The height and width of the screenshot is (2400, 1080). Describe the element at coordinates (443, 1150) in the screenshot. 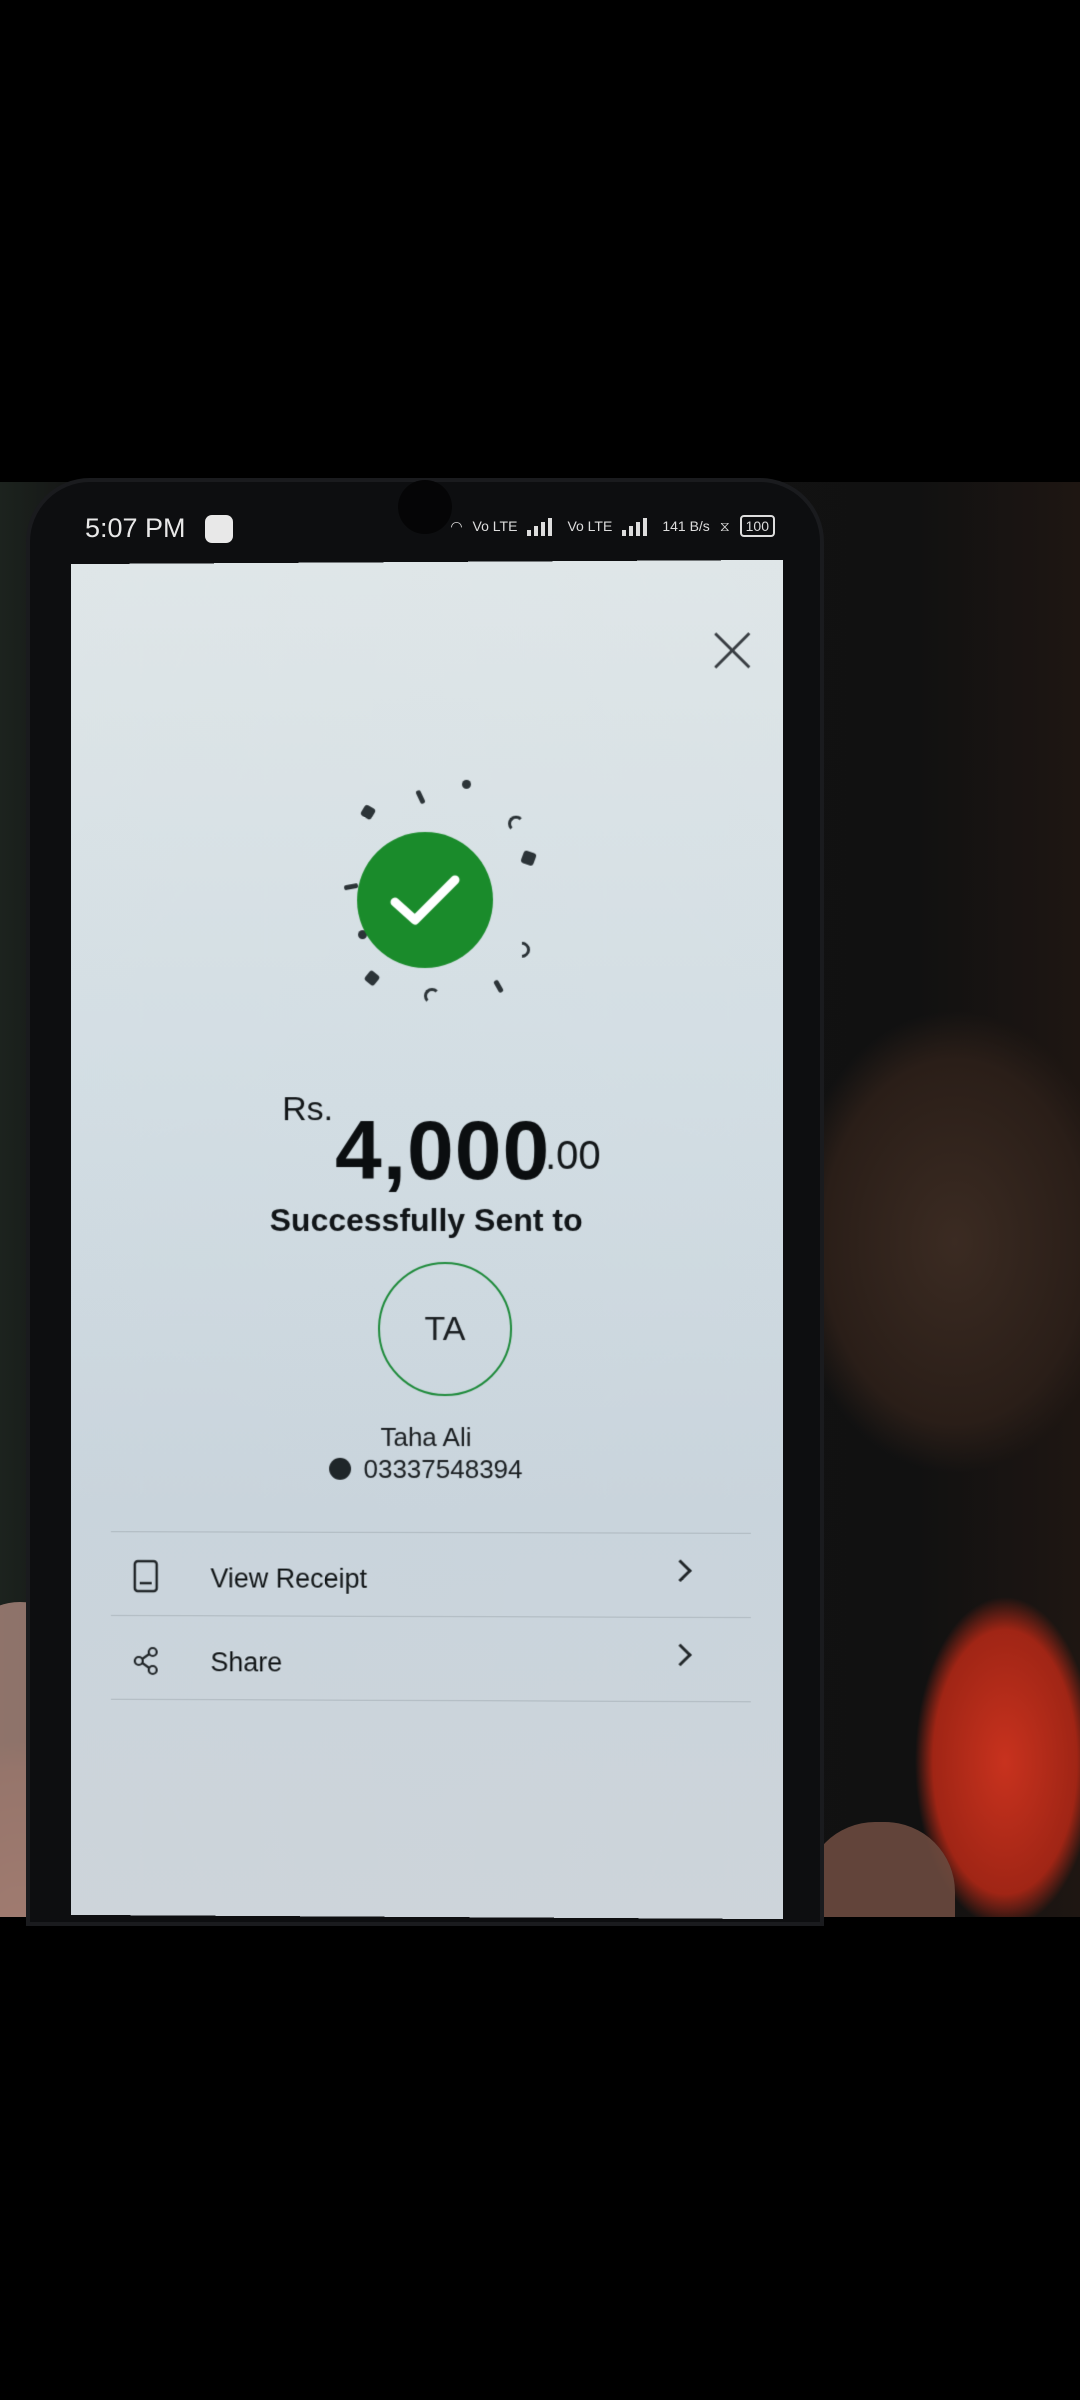

I see `amount-value: 4,000` at that location.